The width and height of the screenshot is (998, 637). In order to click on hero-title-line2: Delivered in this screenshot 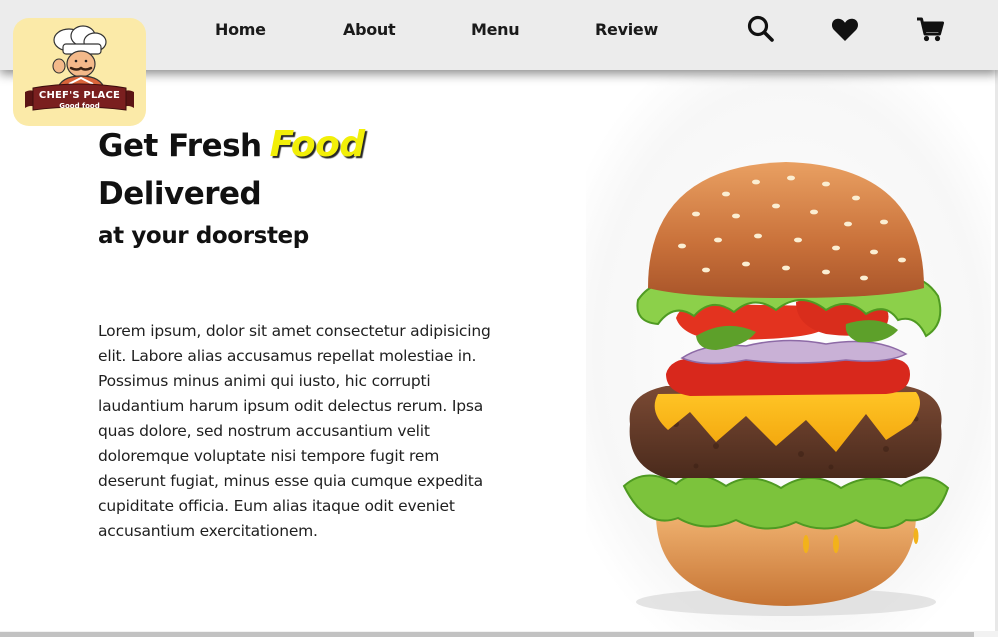, I will do `click(180, 194)`.